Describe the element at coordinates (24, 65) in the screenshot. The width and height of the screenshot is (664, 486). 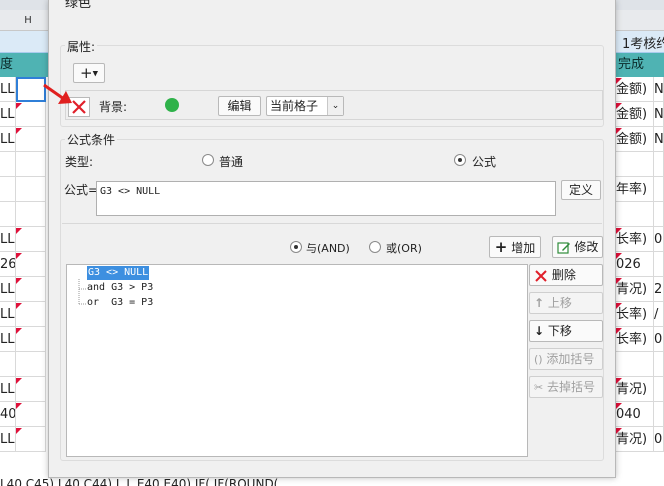
I see `teal-header-left: 度` at that location.